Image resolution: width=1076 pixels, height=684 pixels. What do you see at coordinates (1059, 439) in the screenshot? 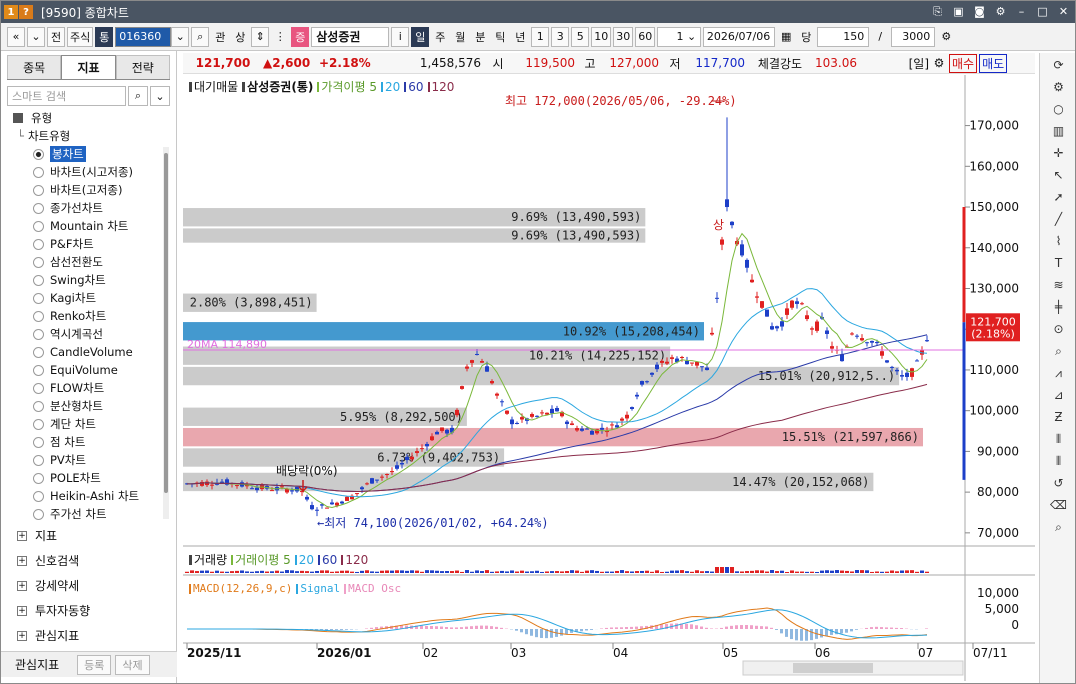
I see `bars-icon: ⦀` at bounding box center [1059, 439].